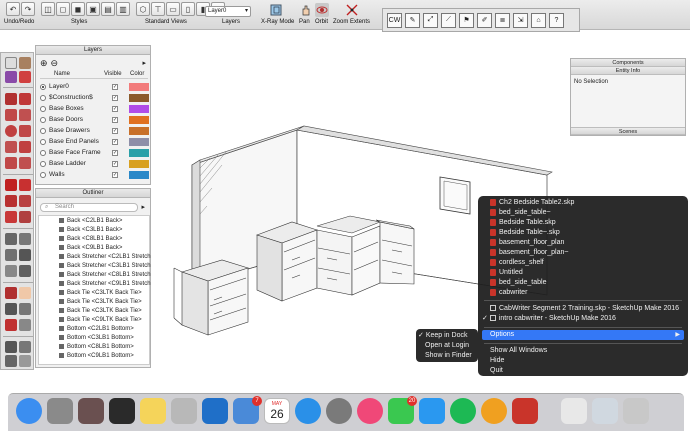 The height and width of the screenshot is (431, 690). What do you see at coordinates (628, 71) in the screenshot?
I see `entity-info-title: Entity Info` at bounding box center [628, 71].